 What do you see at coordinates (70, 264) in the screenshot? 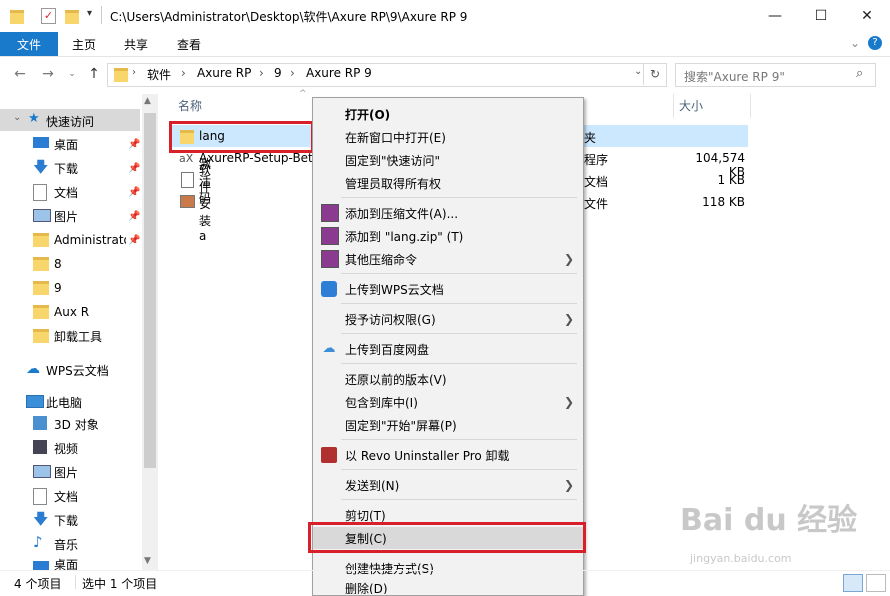
I see `nav-item-8: 8` at bounding box center [70, 264].